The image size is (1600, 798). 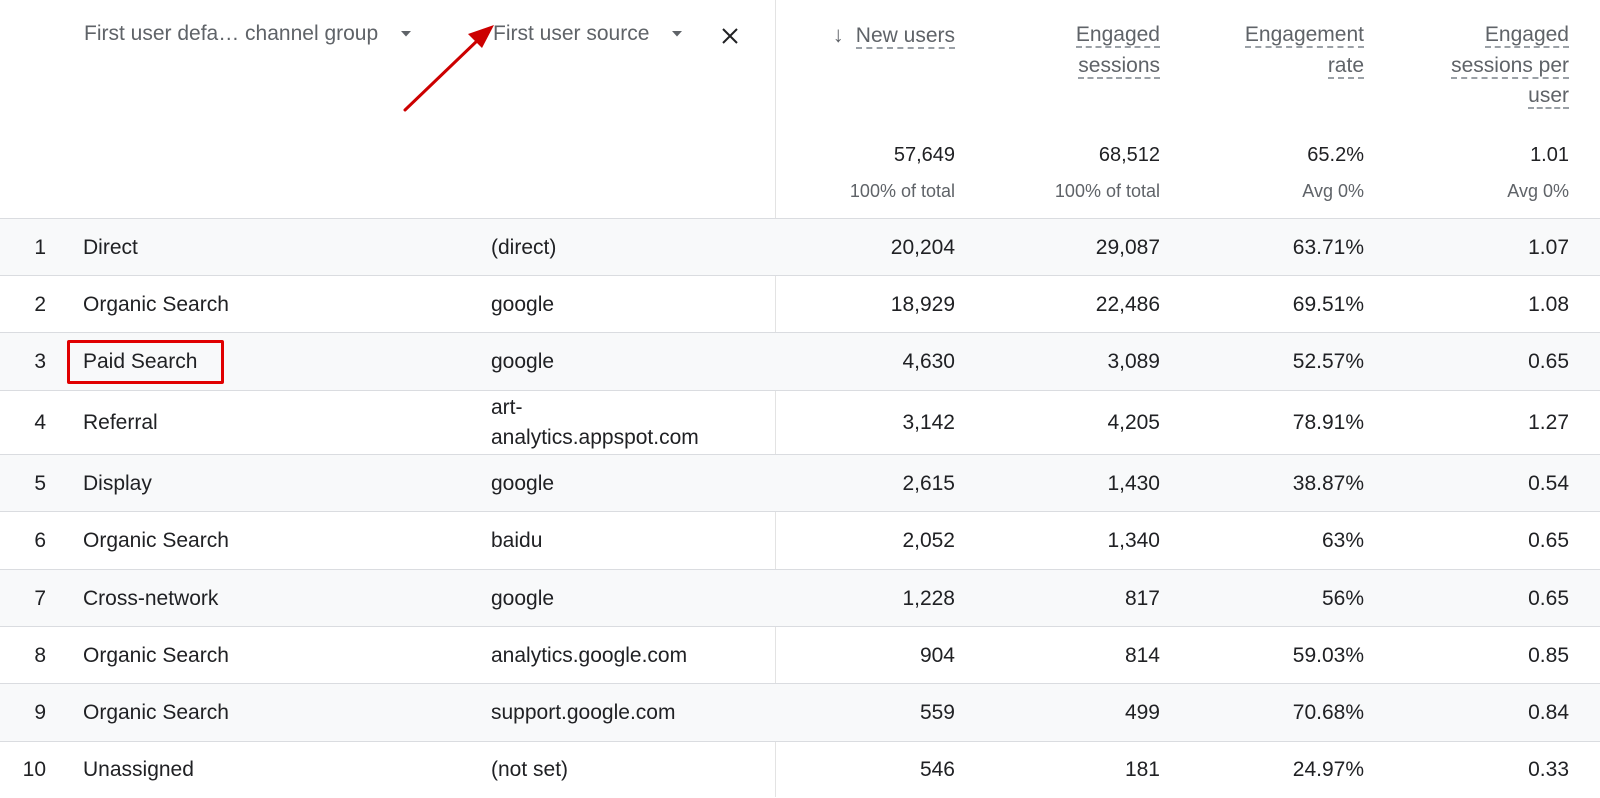 I want to click on metric-value-cell: 70.68%, so click(x=1328, y=712).